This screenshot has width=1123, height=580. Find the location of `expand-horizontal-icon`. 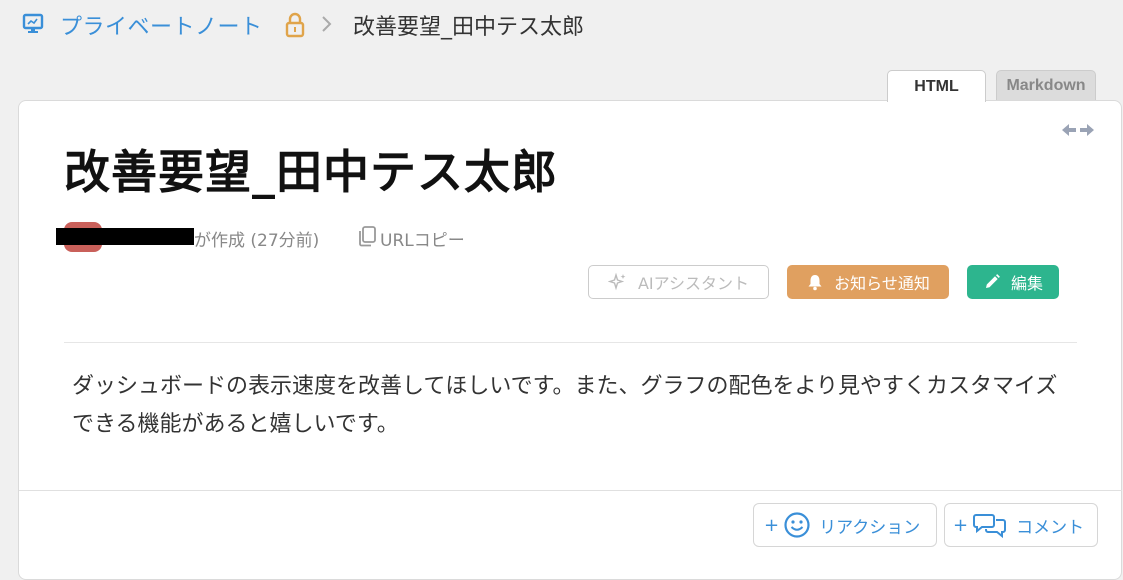

expand-horizontal-icon is located at coordinates (1078, 130).